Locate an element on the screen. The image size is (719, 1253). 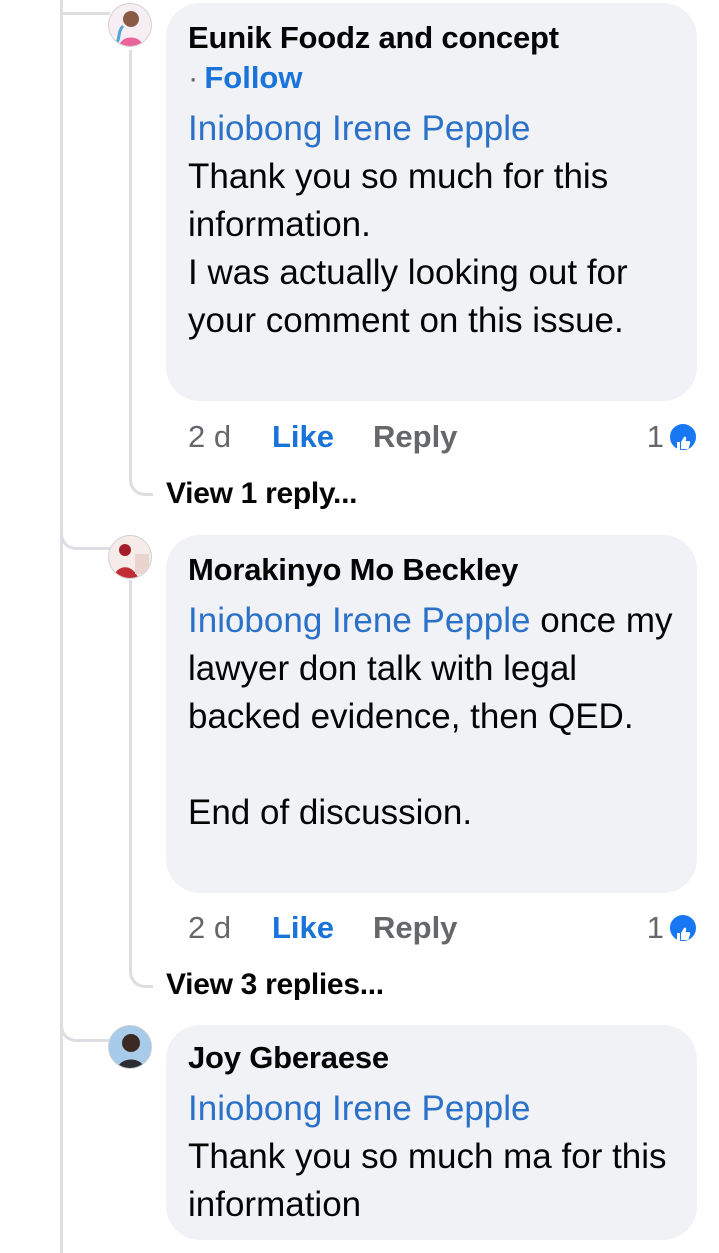
comment-author: Joy Gberaese is located at coordinates (431, 1058).